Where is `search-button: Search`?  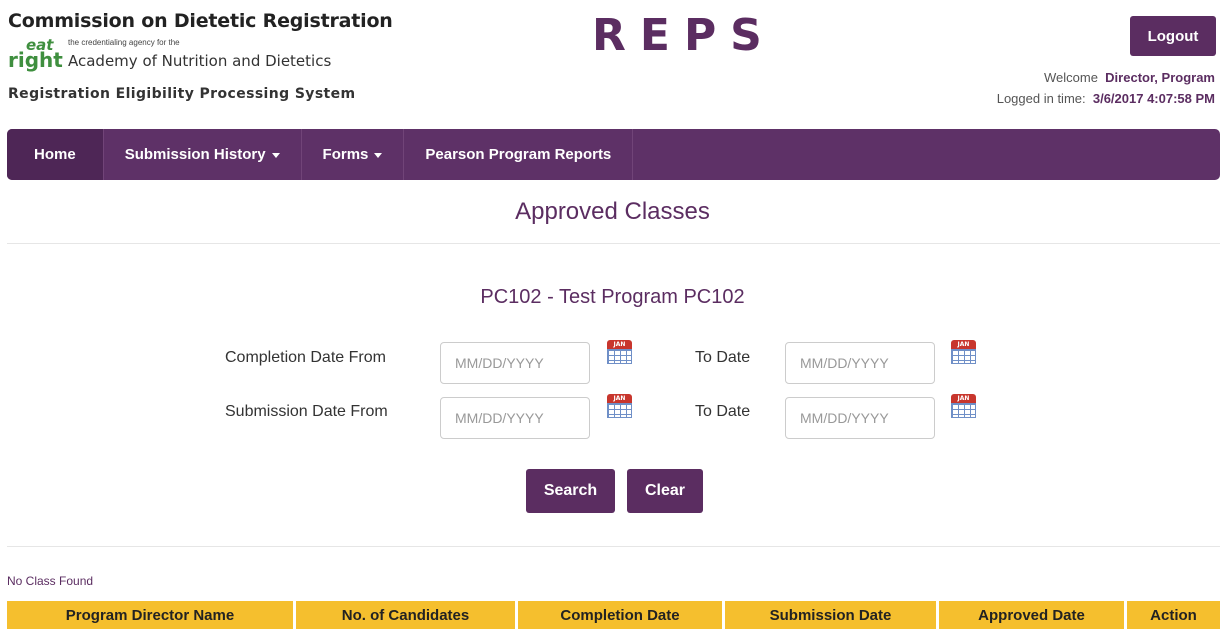 search-button: Search is located at coordinates (570, 491).